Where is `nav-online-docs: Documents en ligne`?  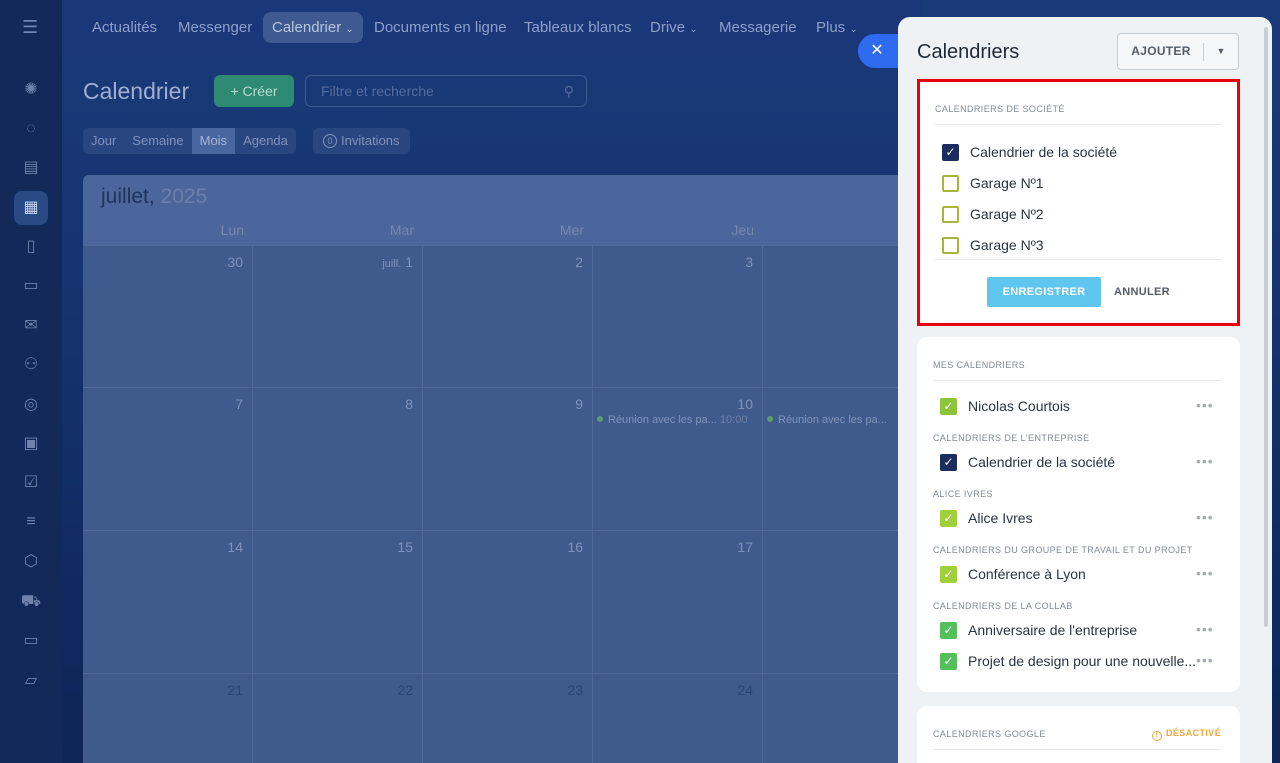
nav-online-docs: Documents en ligne is located at coordinates (440, 27).